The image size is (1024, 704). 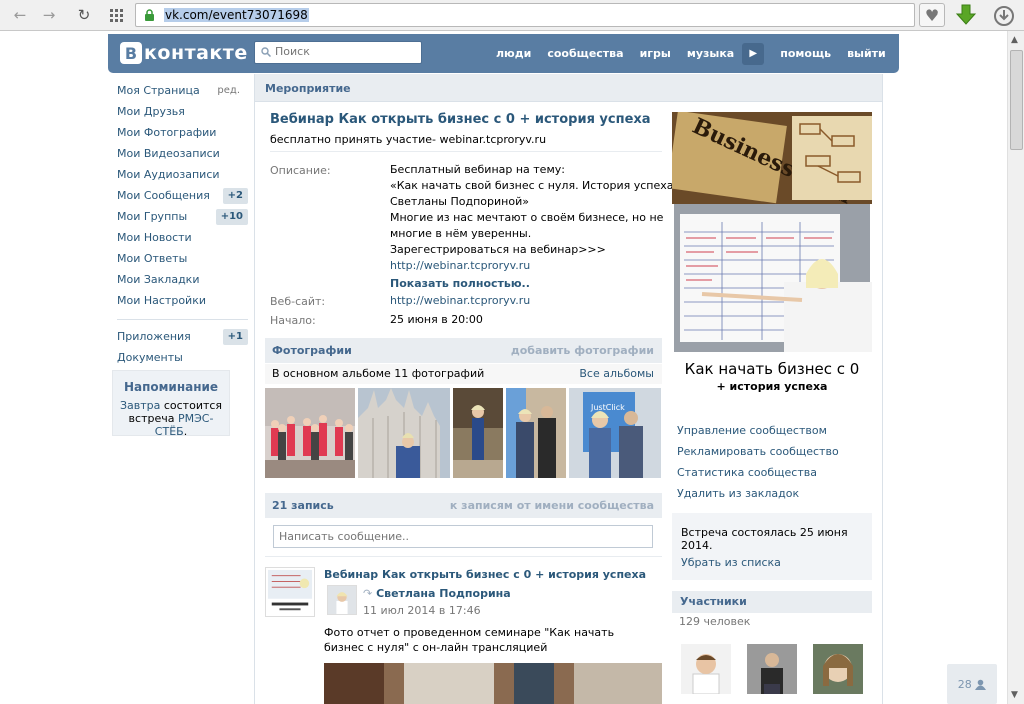 I want to click on nav-music: музыка, so click(x=710, y=53).